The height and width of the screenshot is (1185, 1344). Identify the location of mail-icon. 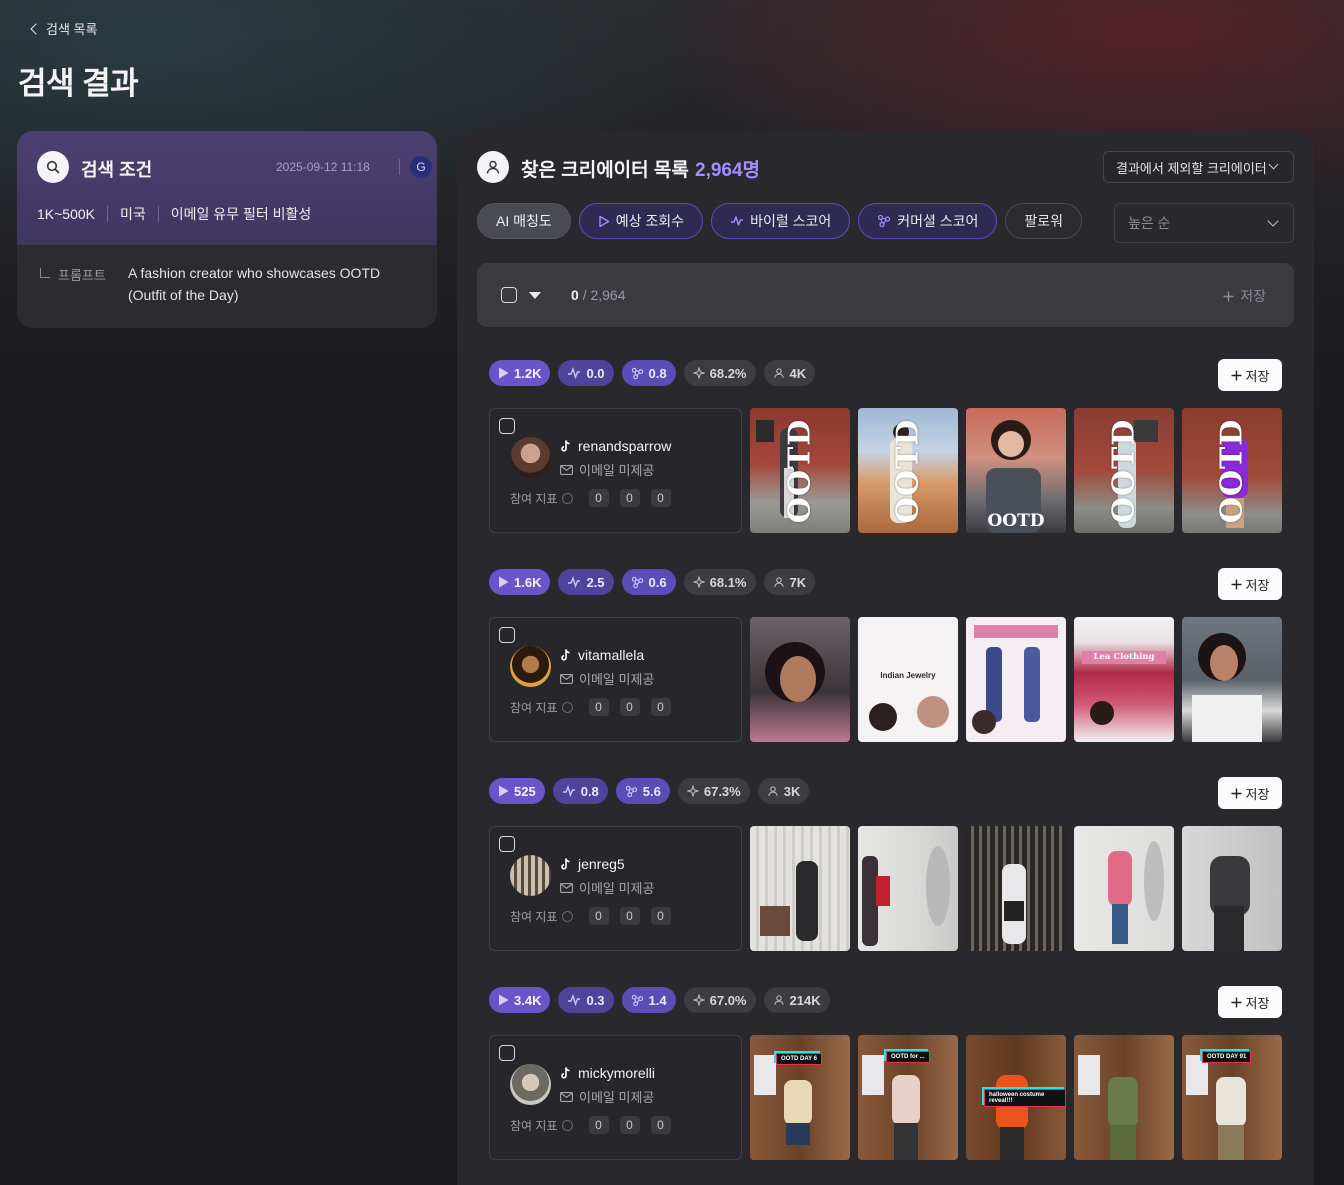
(566, 469).